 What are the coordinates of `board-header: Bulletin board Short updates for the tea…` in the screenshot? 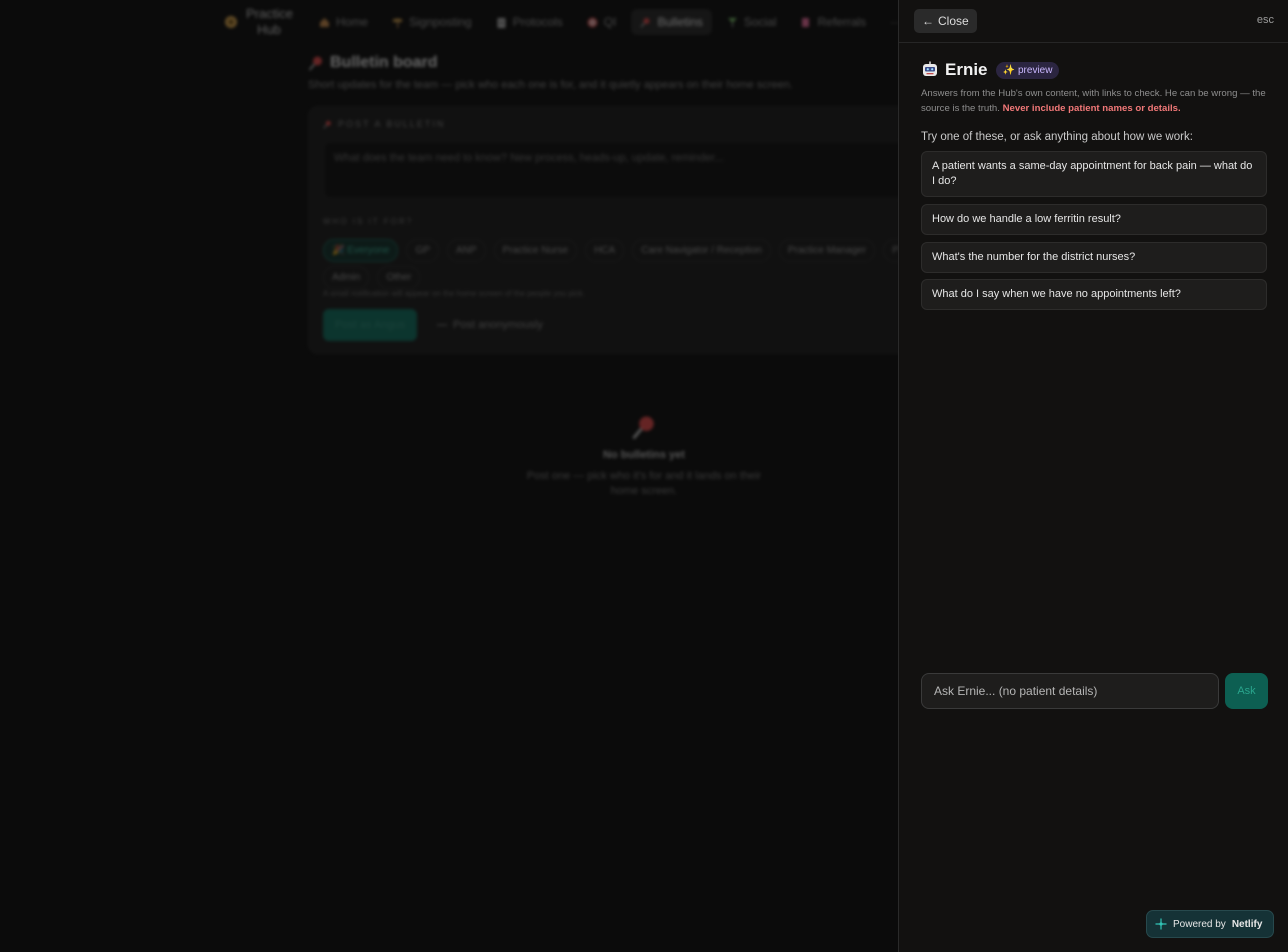 It's located at (550, 72).